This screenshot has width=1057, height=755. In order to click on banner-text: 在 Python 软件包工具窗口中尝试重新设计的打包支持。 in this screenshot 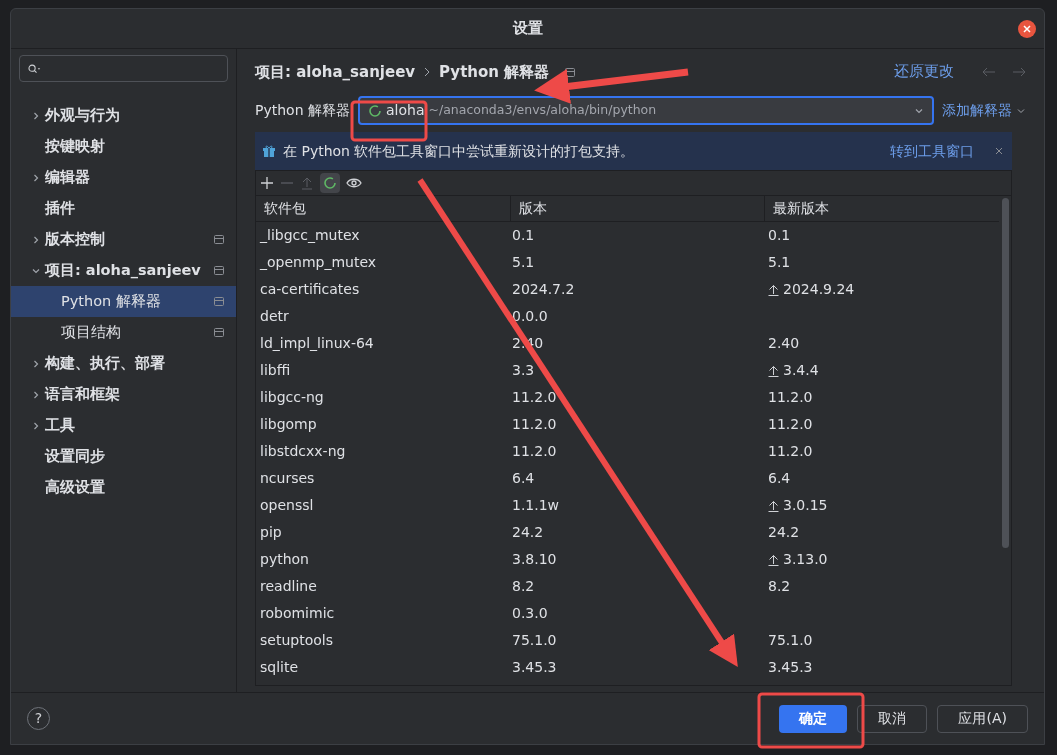, I will do `click(459, 151)`.